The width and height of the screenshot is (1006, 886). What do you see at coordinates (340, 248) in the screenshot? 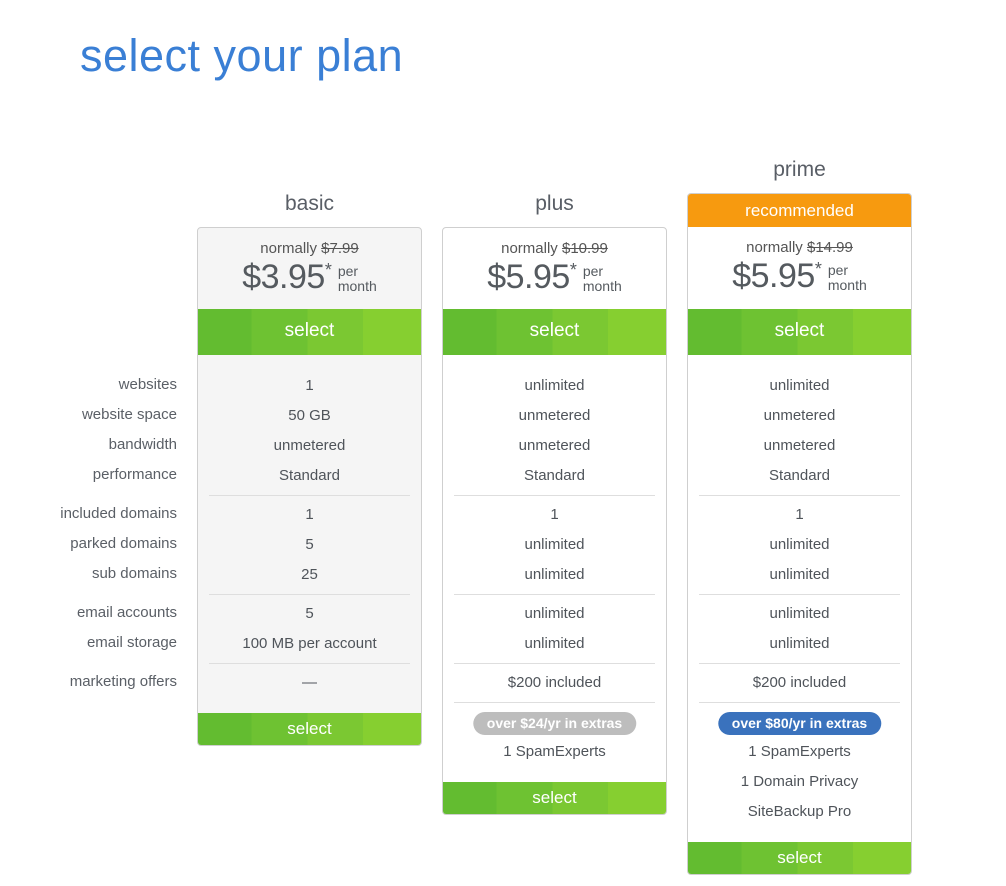
I see `normal-price: $7.99` at bounding box center [340, 248].